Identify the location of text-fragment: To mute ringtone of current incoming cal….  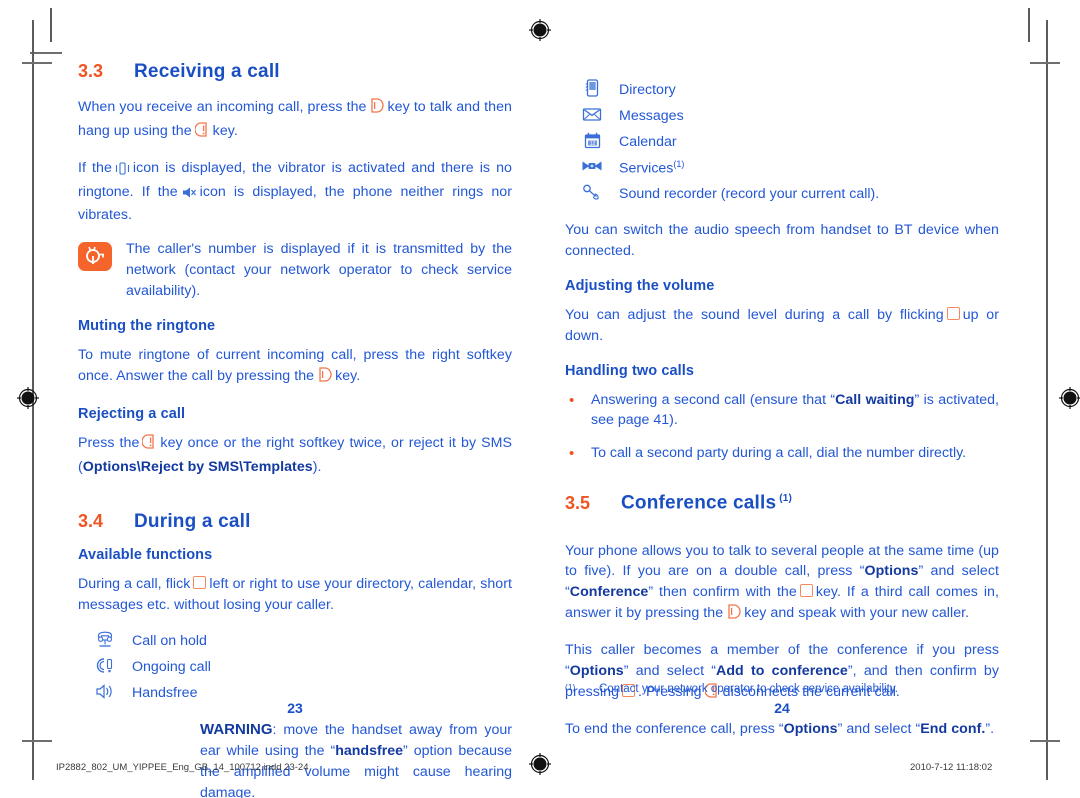
(295, 365).